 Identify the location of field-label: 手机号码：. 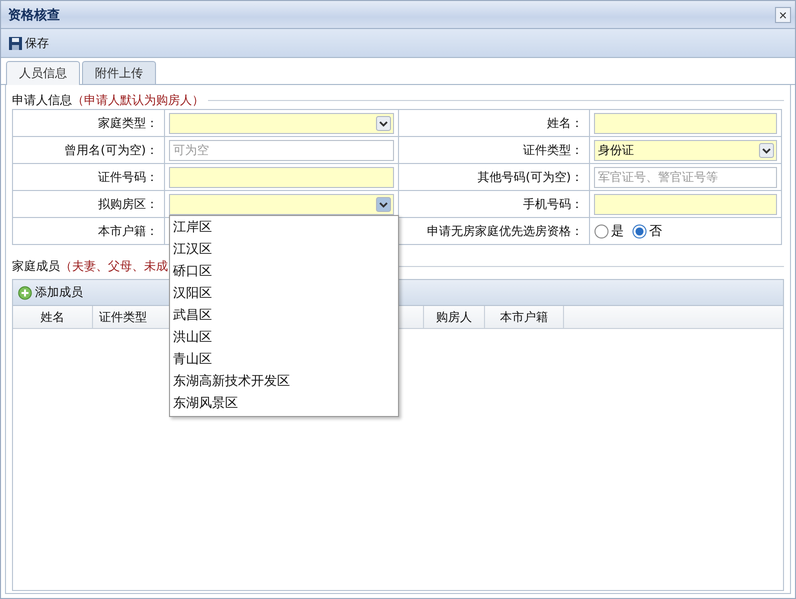
(494, 204).